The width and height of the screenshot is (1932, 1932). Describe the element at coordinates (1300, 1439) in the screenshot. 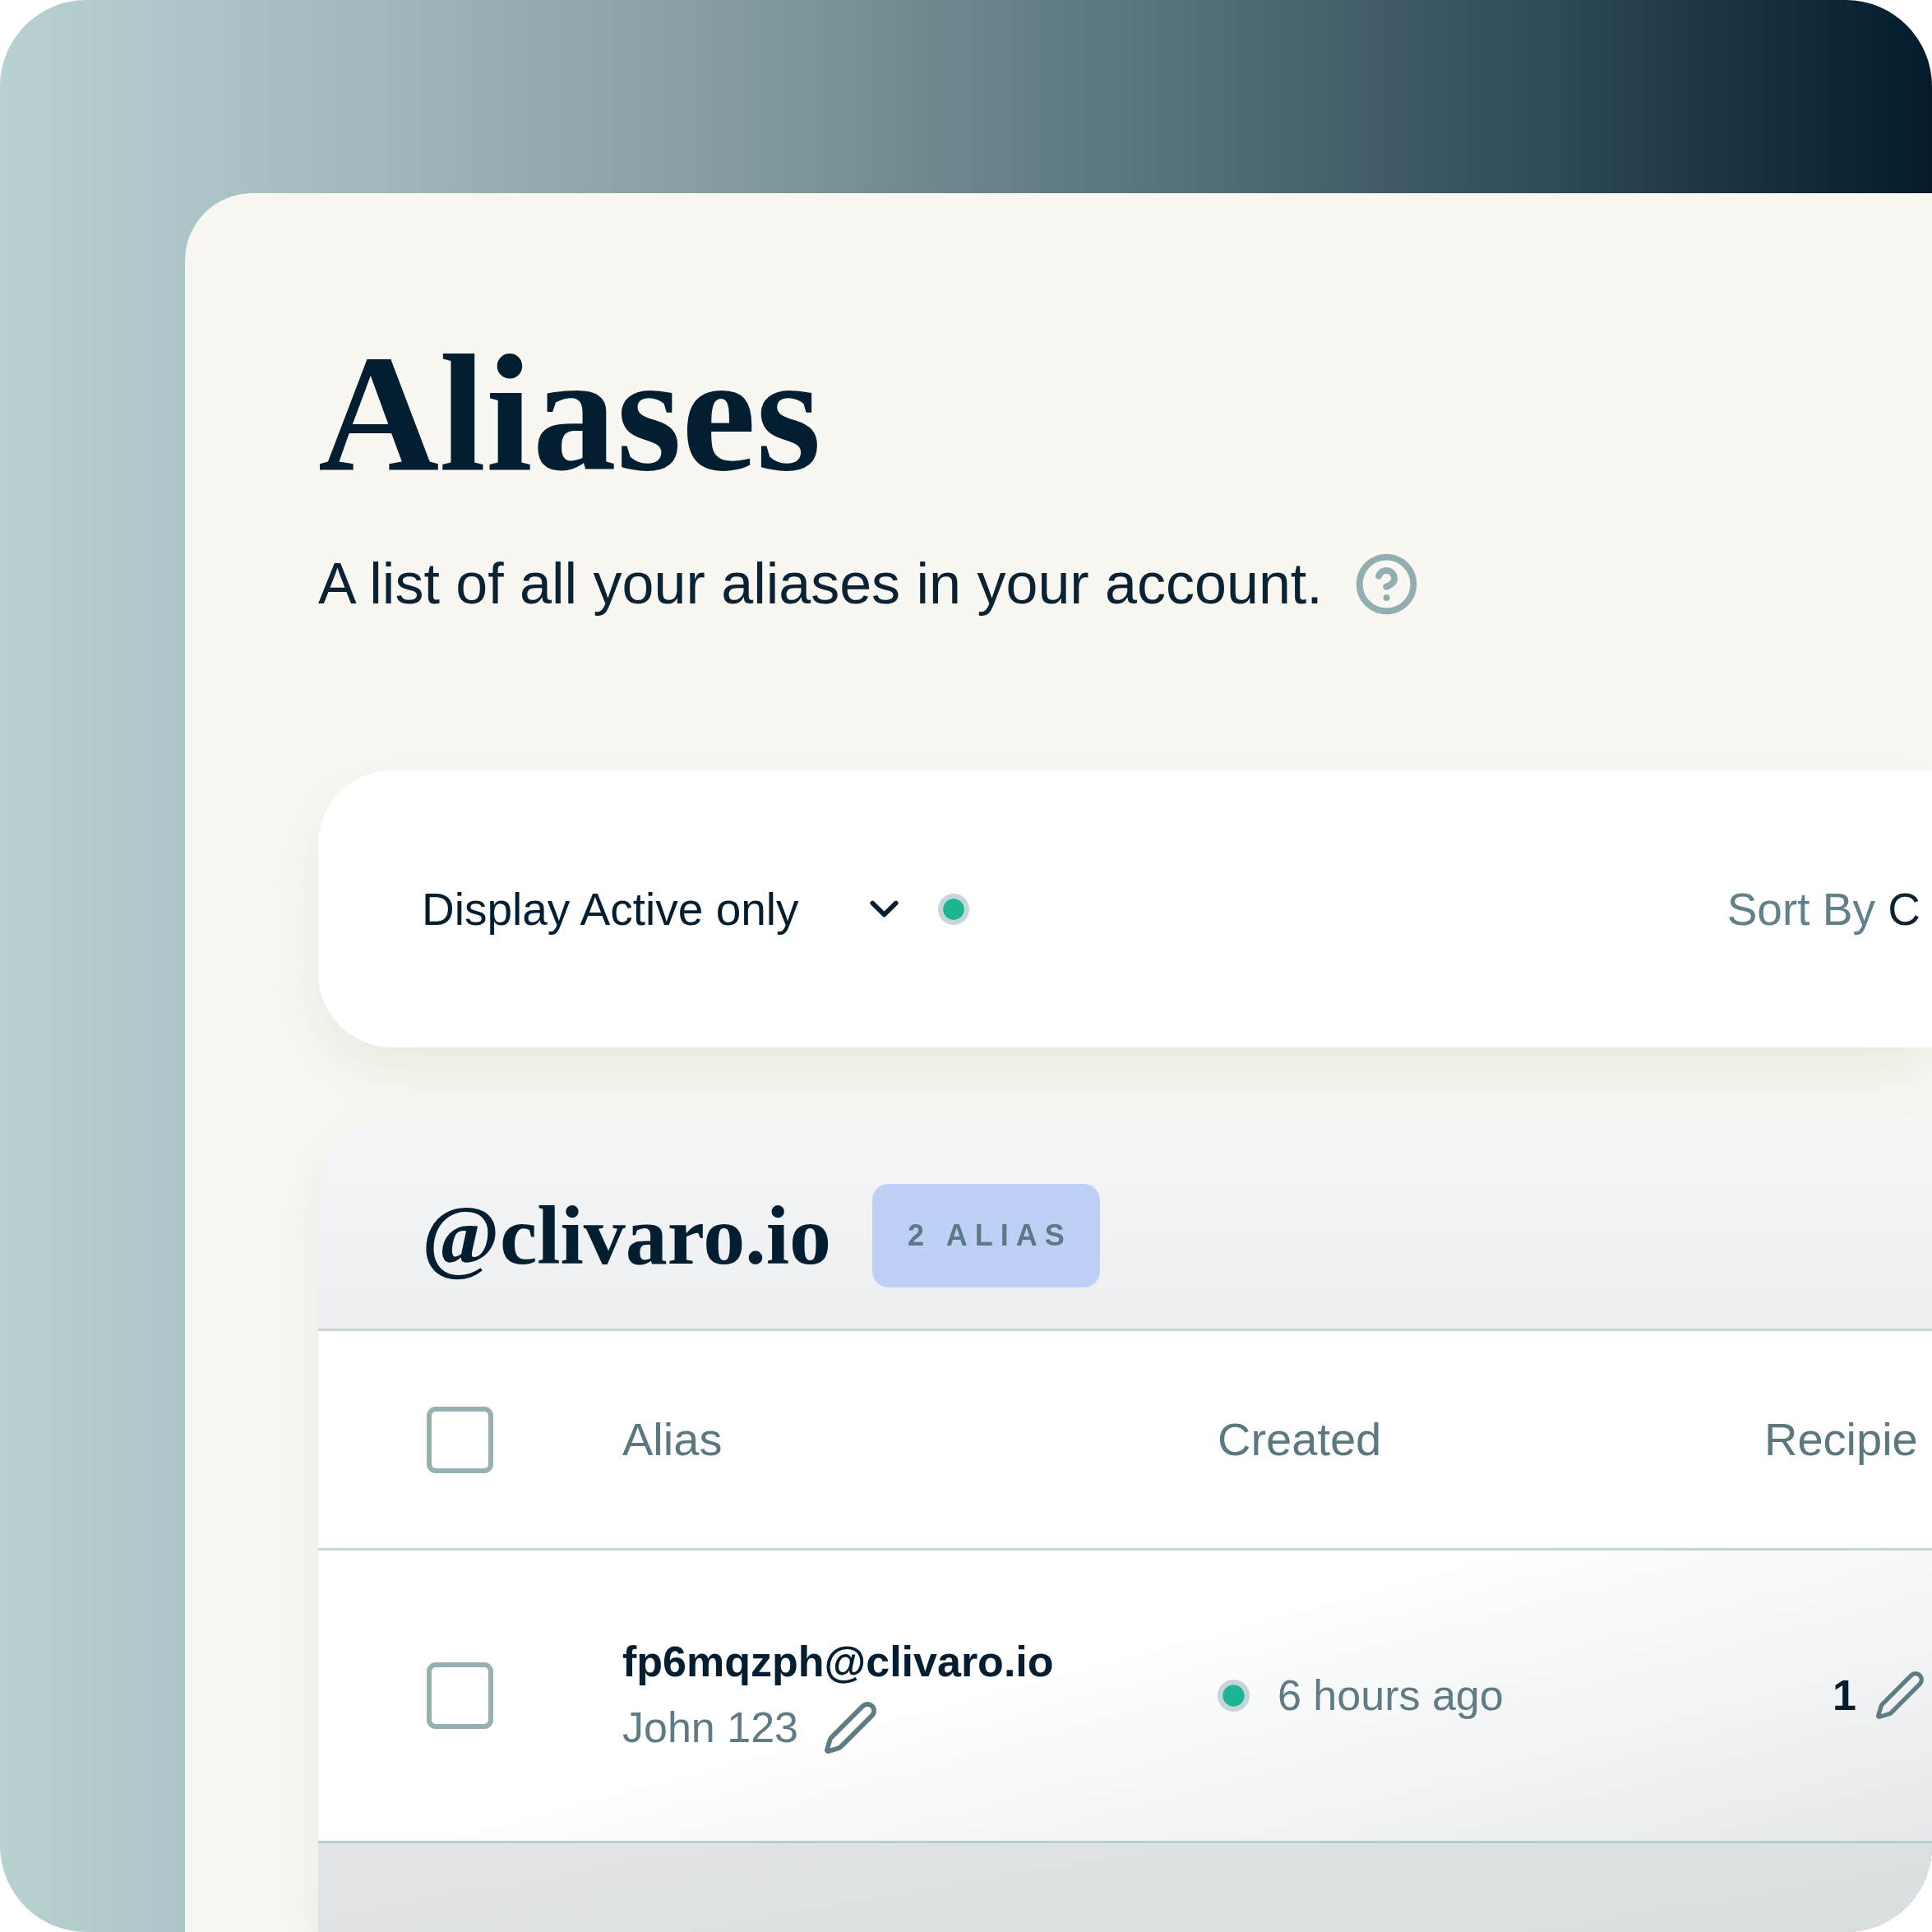

I see `column-header: Created` at that location.